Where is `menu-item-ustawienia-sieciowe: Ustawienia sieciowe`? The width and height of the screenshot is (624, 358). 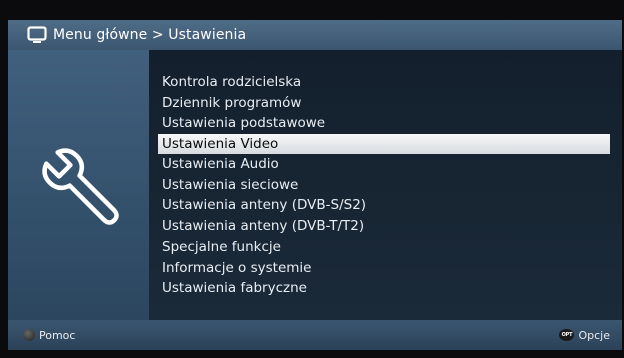
menu-item-ustawienia-sieciowe: Ustawienia sieciowe is located at coordinates (385, 185).